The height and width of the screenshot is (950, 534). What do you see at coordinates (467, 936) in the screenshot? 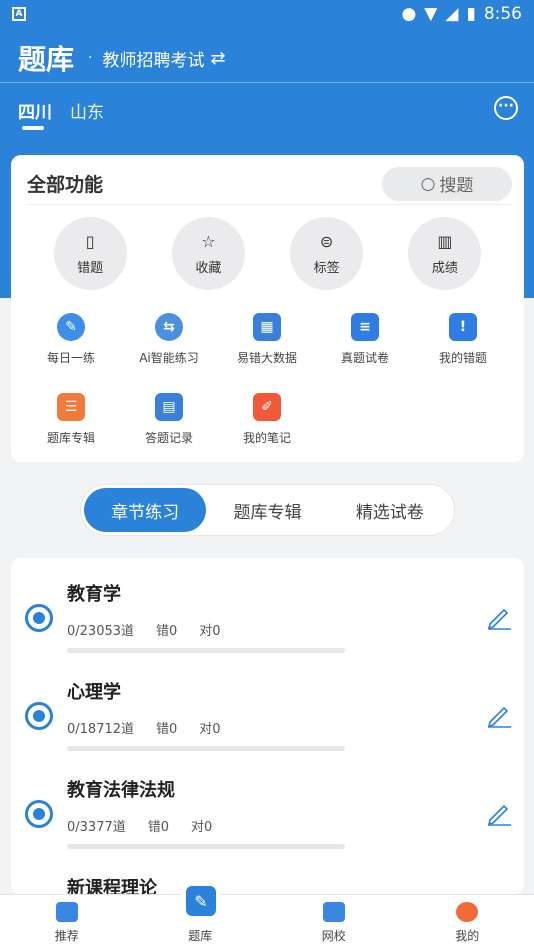
I see `nav-profile-label: 我的` at bounding box center [467, 936].